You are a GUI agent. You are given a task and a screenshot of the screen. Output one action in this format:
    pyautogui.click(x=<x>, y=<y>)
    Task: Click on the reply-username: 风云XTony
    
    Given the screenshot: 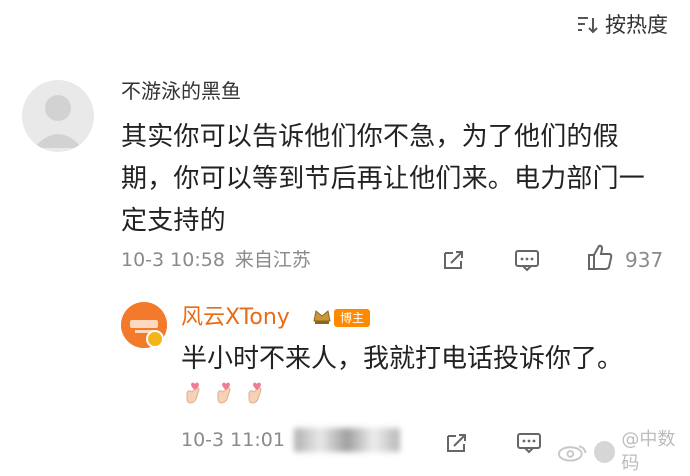 What is the action you would take?
    pyautogui.click(x=235, y=318)
    